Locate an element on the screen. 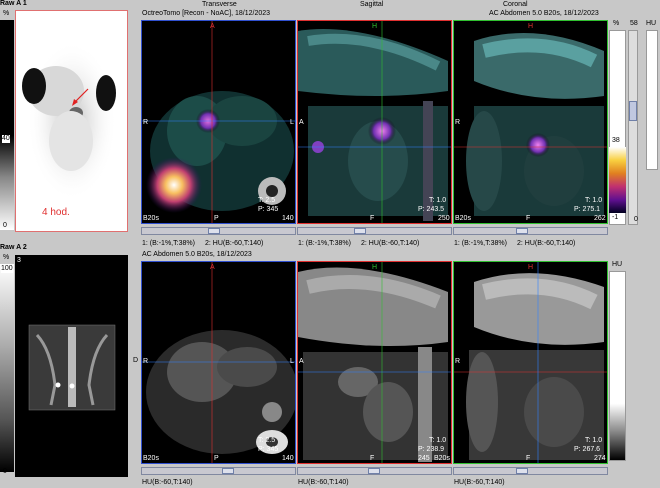 Image resolution: width=660 pixels, height=488 pixels. top-coronal-slice: 262 is located at coordinates (600, 218).